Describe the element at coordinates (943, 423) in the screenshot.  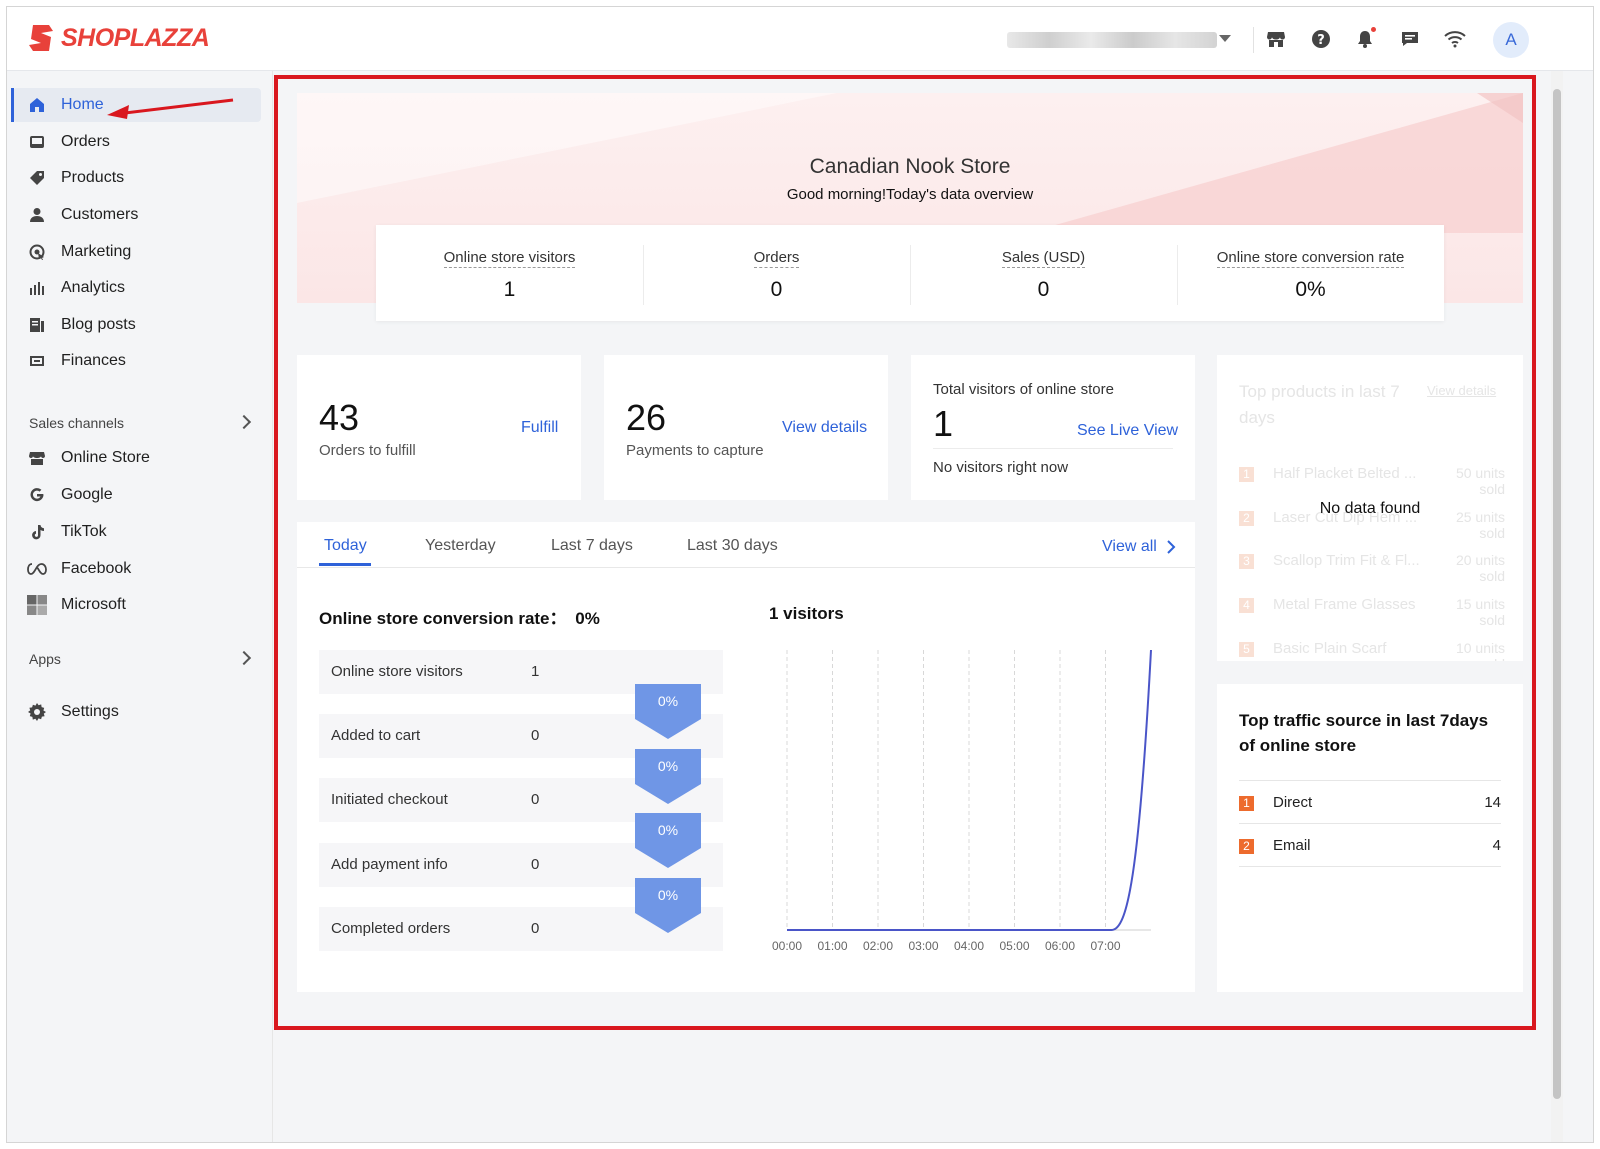
I see `visitors-count: 1` at that location.